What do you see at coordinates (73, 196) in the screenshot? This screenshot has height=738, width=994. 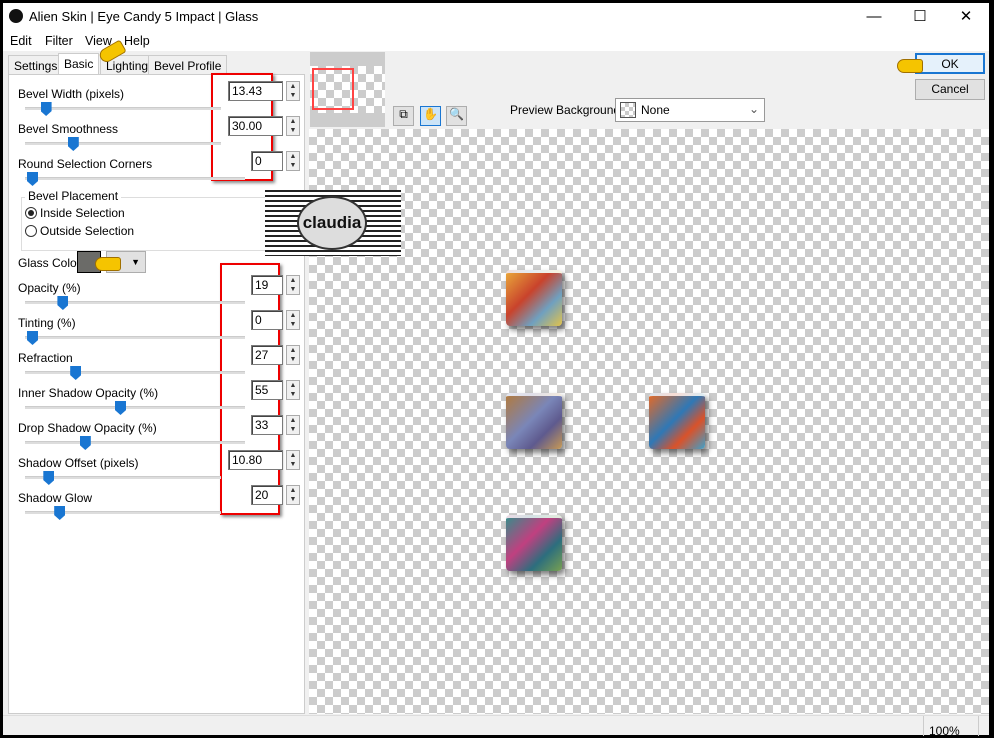 I see `bevel-placement-title: Bevel Placement` at bounding box center [73, 196].